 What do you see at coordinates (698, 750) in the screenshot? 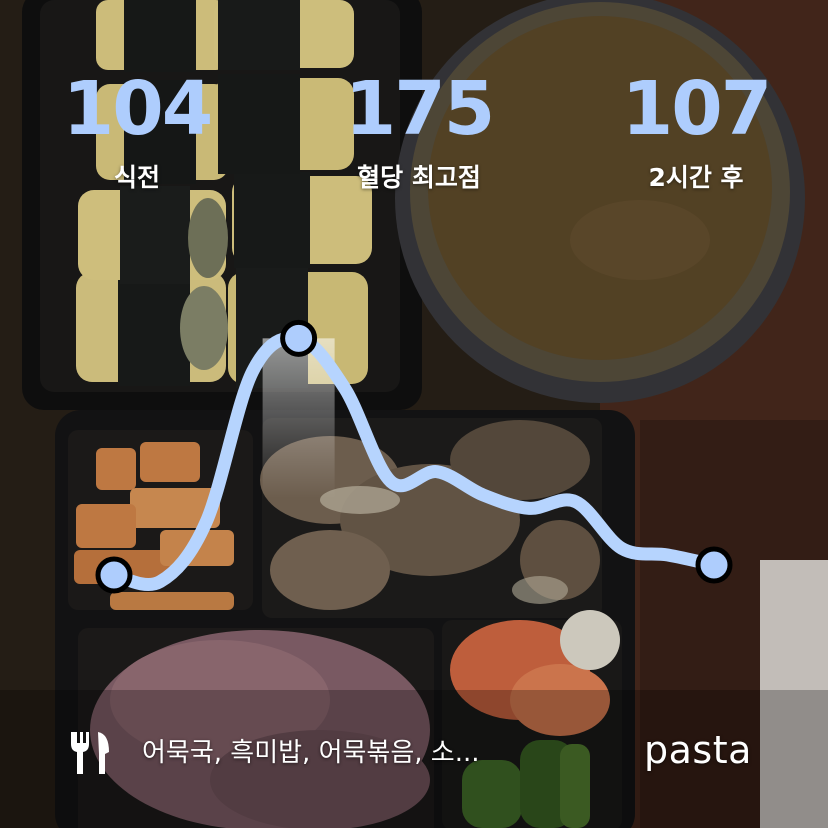
I see `brand-logo: pasta` at bounding box center [698, 750].